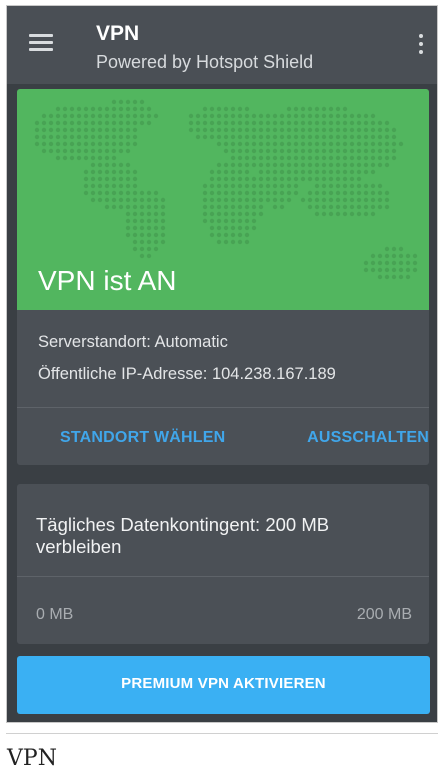  I want to click on public-ip-text: Öffentliche IP-Adresse: 104.238.167.189, so click(187, 374).